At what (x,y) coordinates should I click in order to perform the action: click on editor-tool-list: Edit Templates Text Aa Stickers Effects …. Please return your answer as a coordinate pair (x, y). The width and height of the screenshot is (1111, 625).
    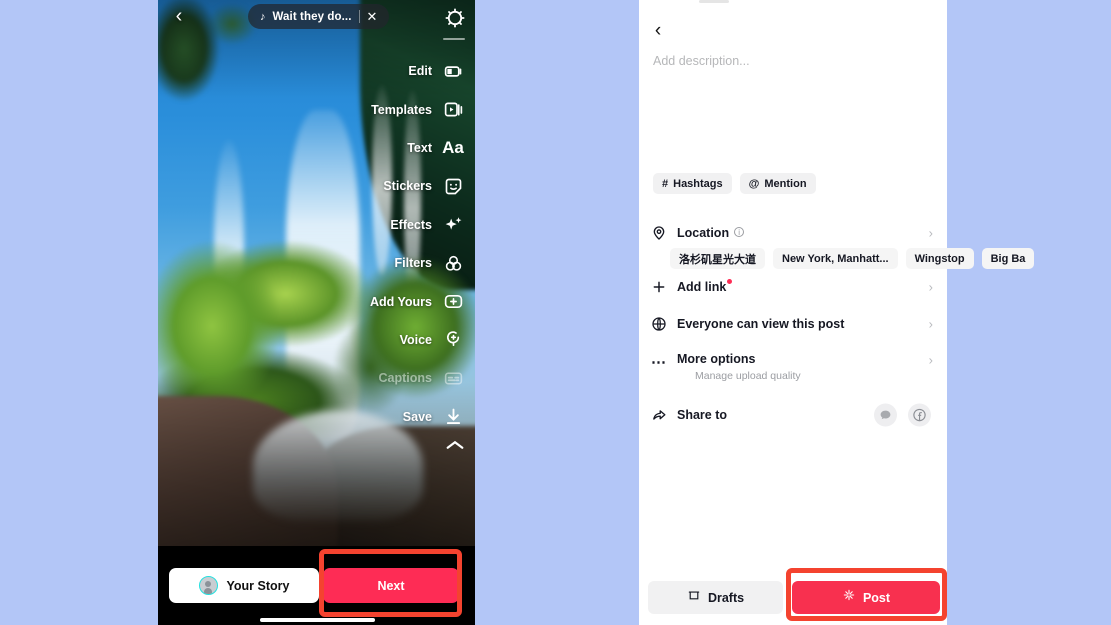
    Looking at the image, I should click on (402, 244).